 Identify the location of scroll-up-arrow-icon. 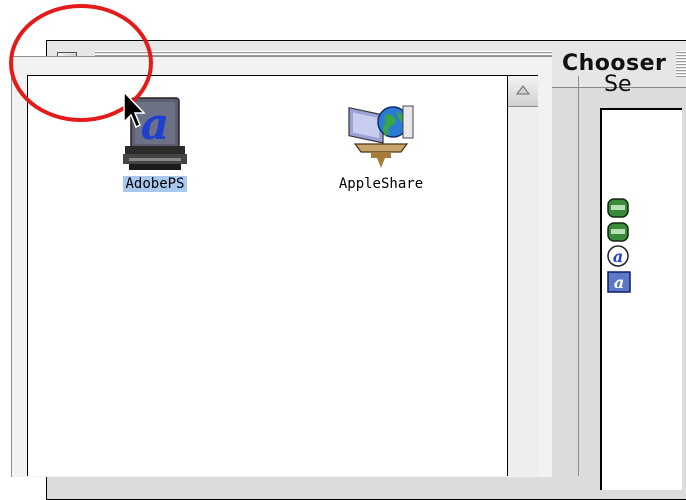
(523, 90).